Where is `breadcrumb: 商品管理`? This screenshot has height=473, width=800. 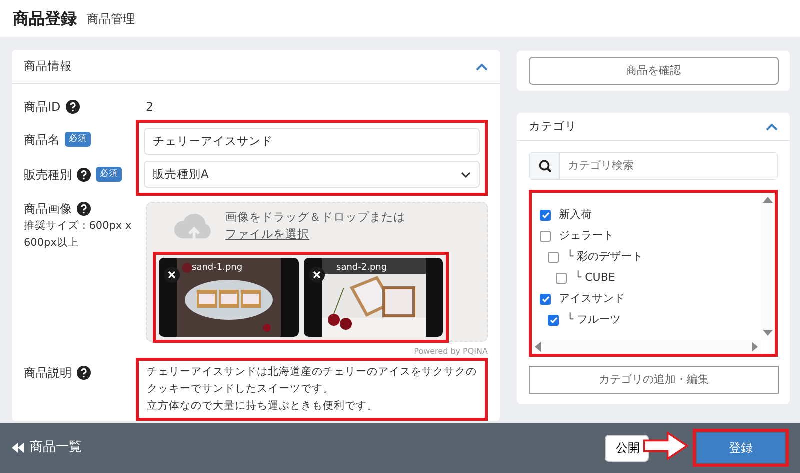
breadcrumb: 商品管理 is located at coordinates (111, 19).